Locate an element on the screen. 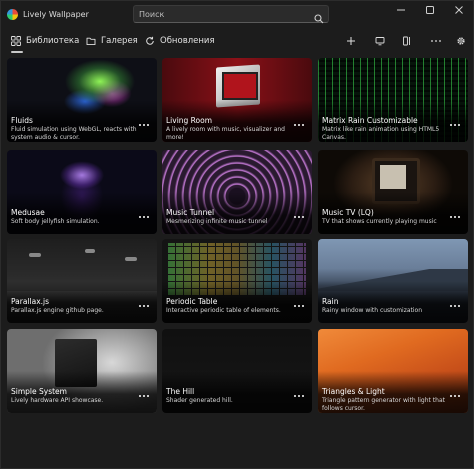  refresh-icon is located at coordinates (150, 40).